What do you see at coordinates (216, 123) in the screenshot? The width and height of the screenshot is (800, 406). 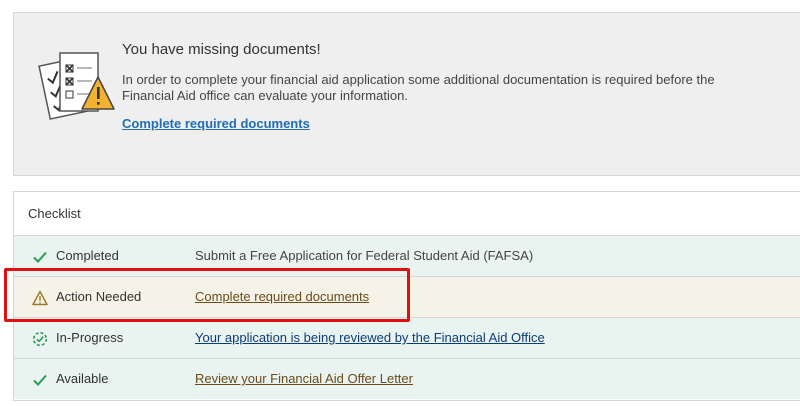 I see `complete-required-documents-link: Complete required documents` at bounding box center [216, 123].